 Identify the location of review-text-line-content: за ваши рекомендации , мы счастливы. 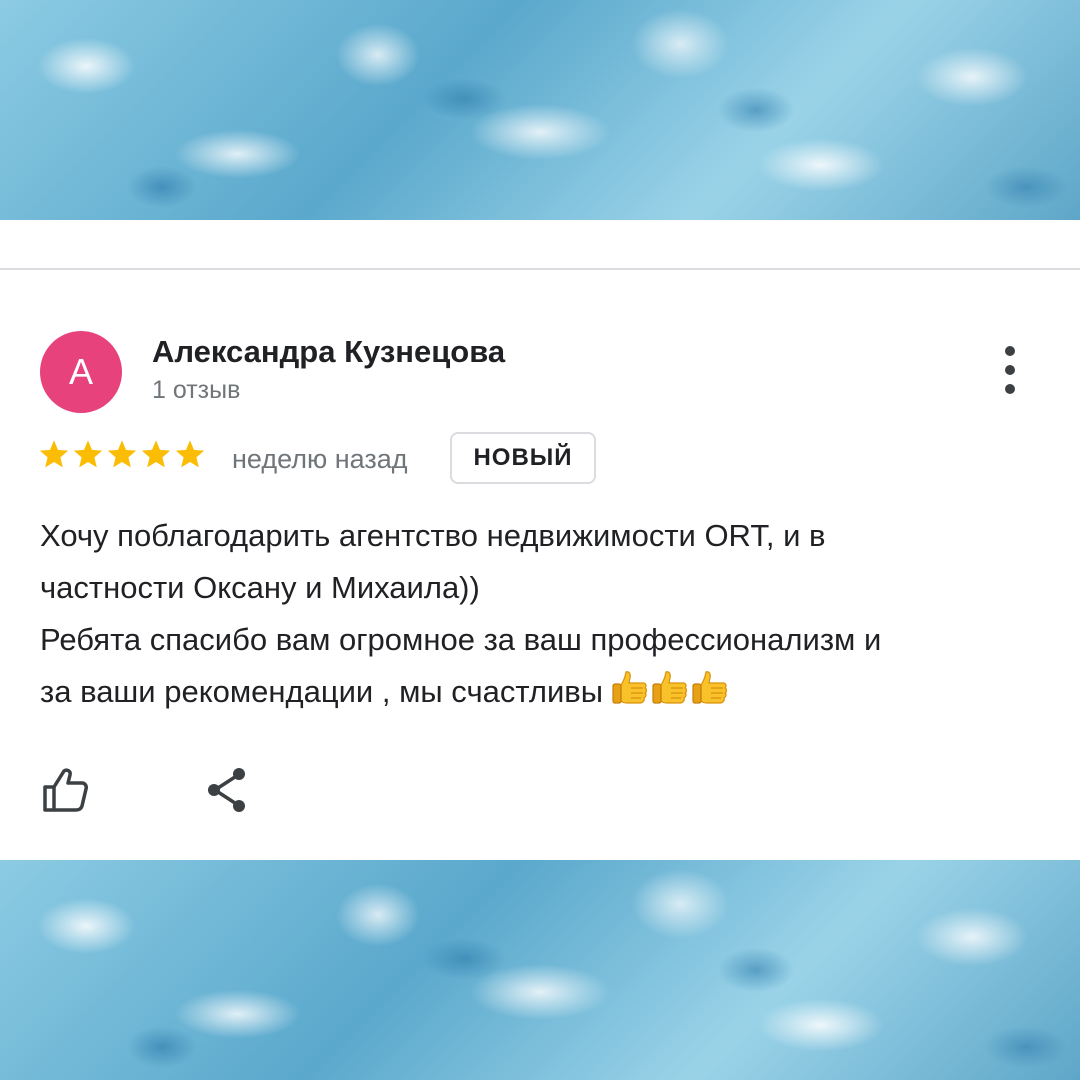
(322, 691).